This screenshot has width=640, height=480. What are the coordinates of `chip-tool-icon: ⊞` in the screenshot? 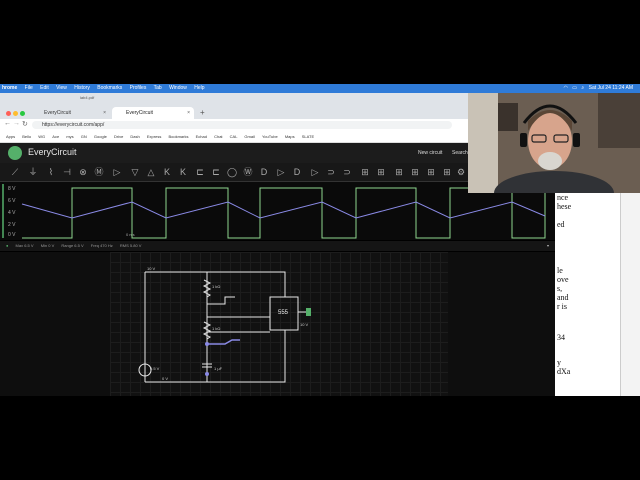 It's located at (399, 172).